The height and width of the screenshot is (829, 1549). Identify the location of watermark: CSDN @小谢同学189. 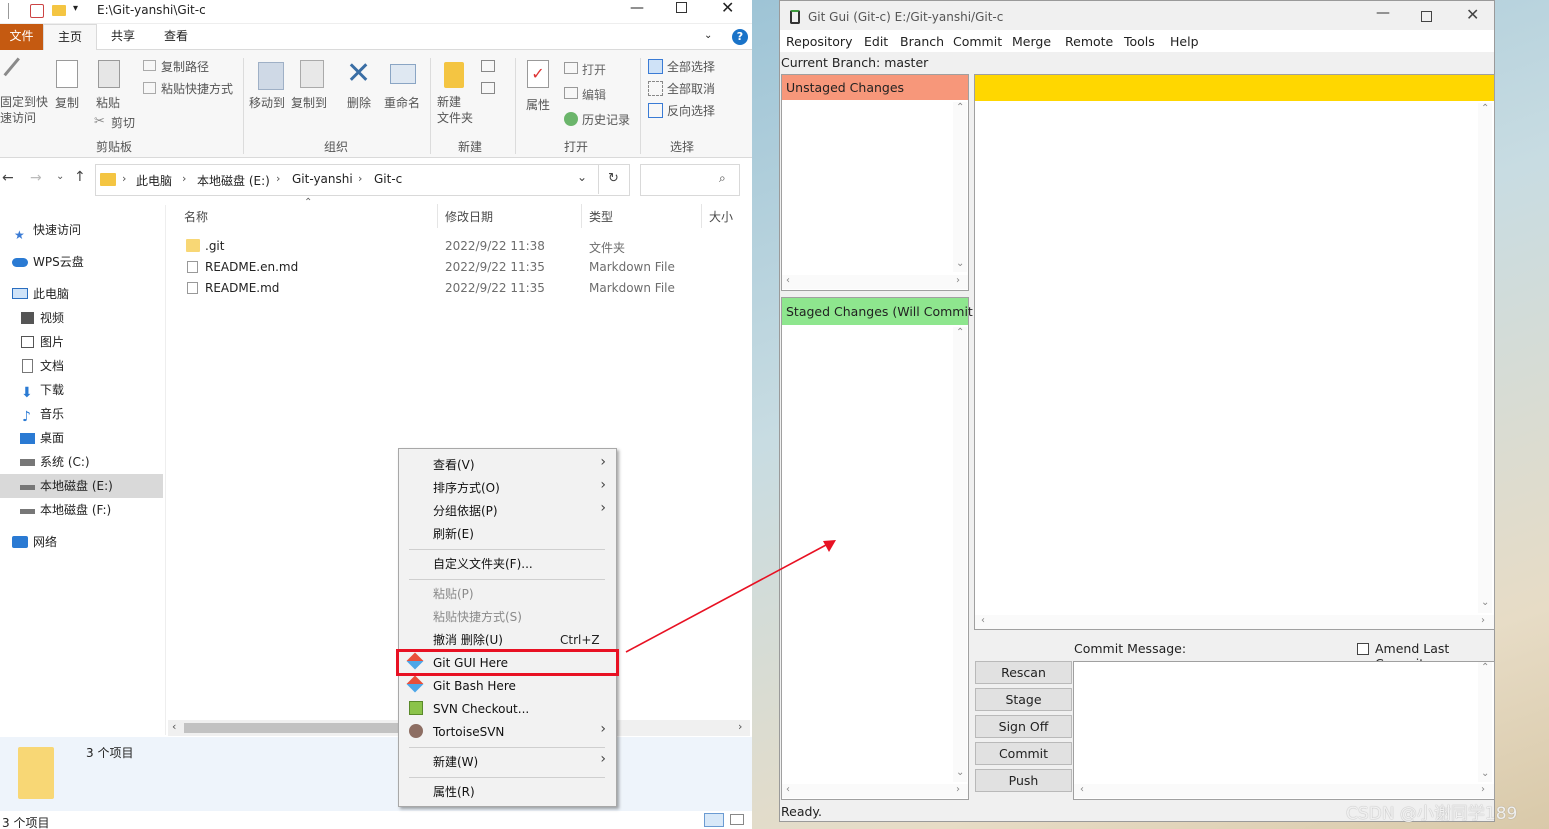
(1432, 814).